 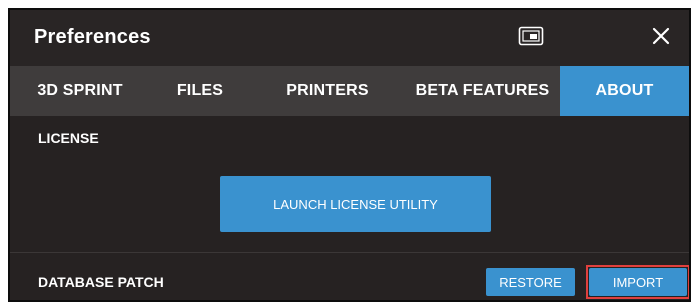 I want to click on tab-beta-features: BETA FEATURES, so click(x=482, y=91).